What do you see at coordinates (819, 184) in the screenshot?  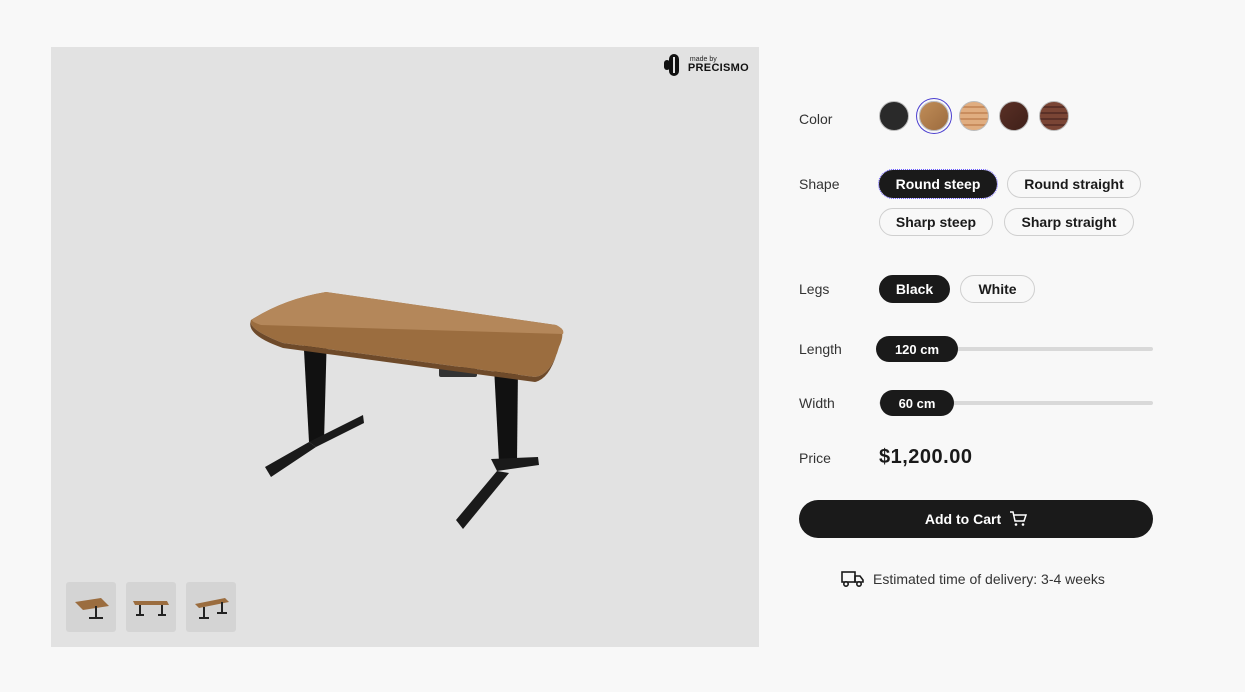 I see `shape-label: Shape` at bounding box center [819, 184].